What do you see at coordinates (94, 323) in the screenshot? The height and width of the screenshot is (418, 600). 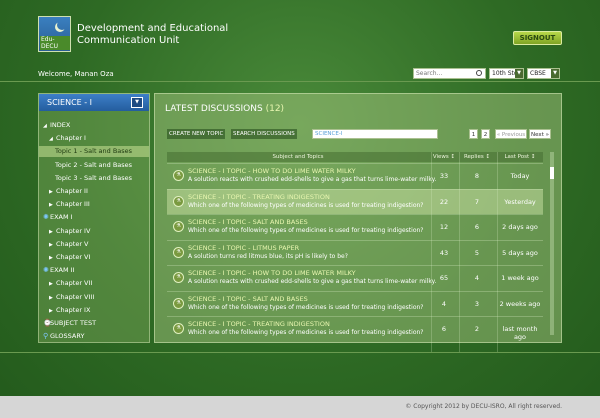 I see `sidebar-item: ⌚SUBJECT TEST` at bounding box center [94, 323].